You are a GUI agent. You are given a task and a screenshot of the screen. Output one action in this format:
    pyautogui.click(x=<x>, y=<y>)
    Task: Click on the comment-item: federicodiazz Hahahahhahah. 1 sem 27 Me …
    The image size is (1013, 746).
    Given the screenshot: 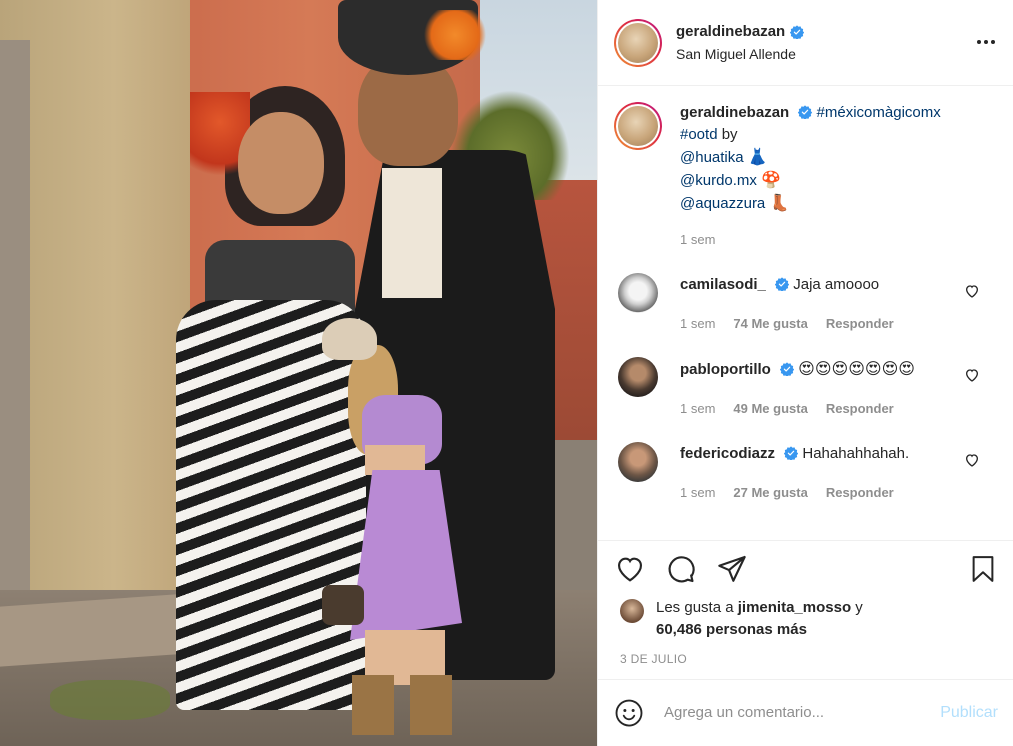 What is the action you would take?
    pyautogui.click(x=806, y=473)
    